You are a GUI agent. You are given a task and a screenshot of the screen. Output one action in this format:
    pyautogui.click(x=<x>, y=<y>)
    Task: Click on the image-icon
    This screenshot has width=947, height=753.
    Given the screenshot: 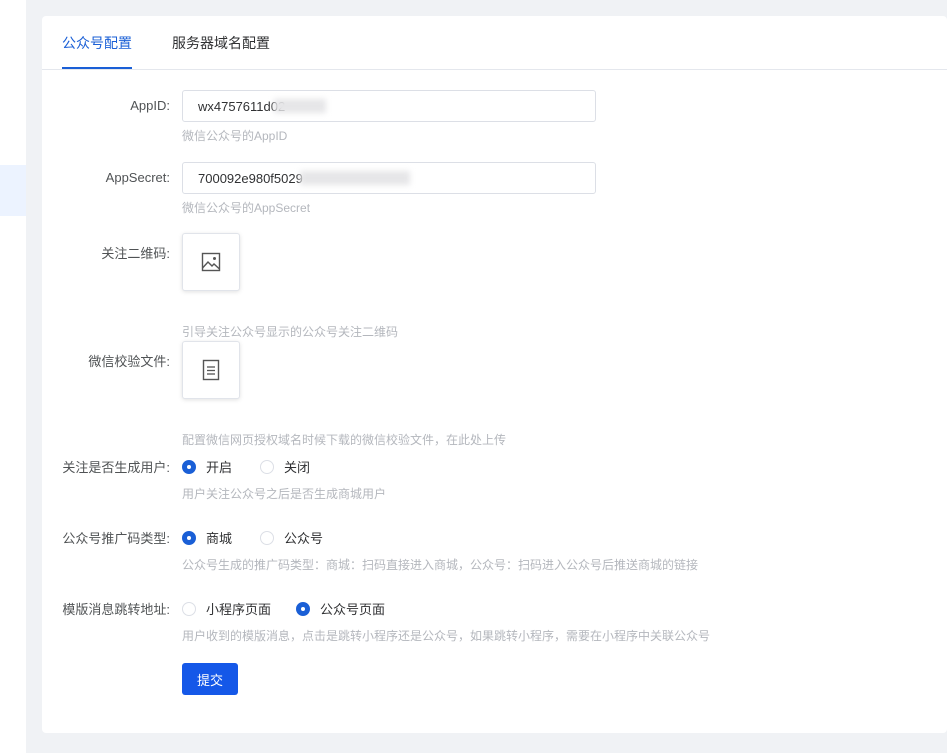 What is the action you would take?
    pyautogui.click(x=211, y=262)
    